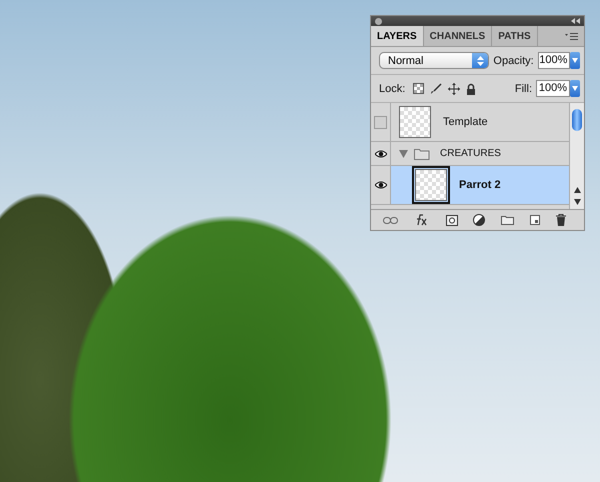 The image size is (600, 482). What do you see at coordinates (554, 60) in the screenshot?
I see `opacity-field: 100%` at bounding box center [554, 60].